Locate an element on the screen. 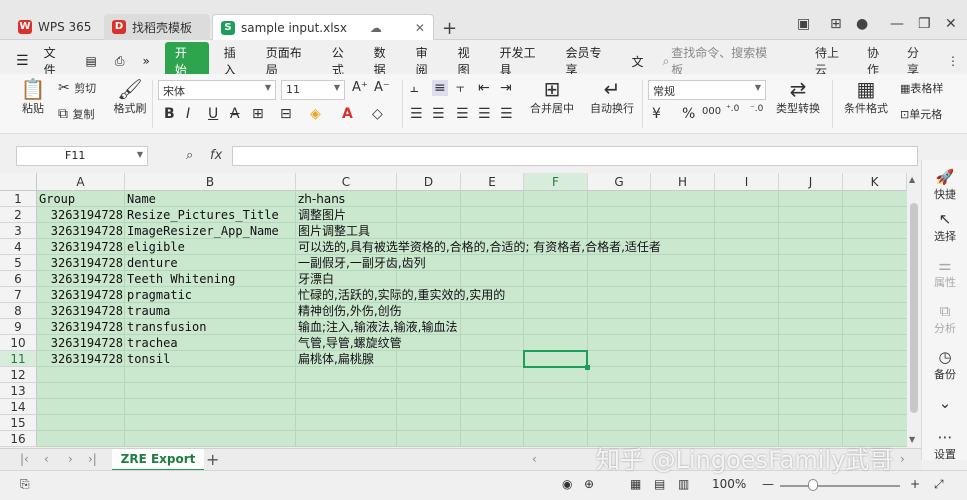  row-header-9: 9 is located at coordinates (18, 327).